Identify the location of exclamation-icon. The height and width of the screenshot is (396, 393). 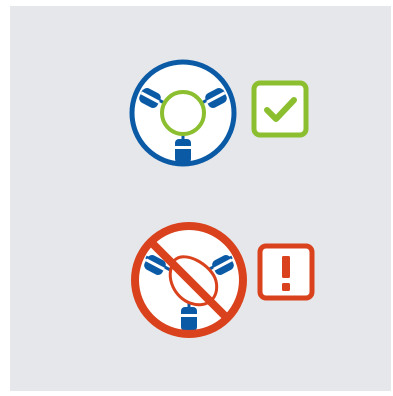
(286, 272).